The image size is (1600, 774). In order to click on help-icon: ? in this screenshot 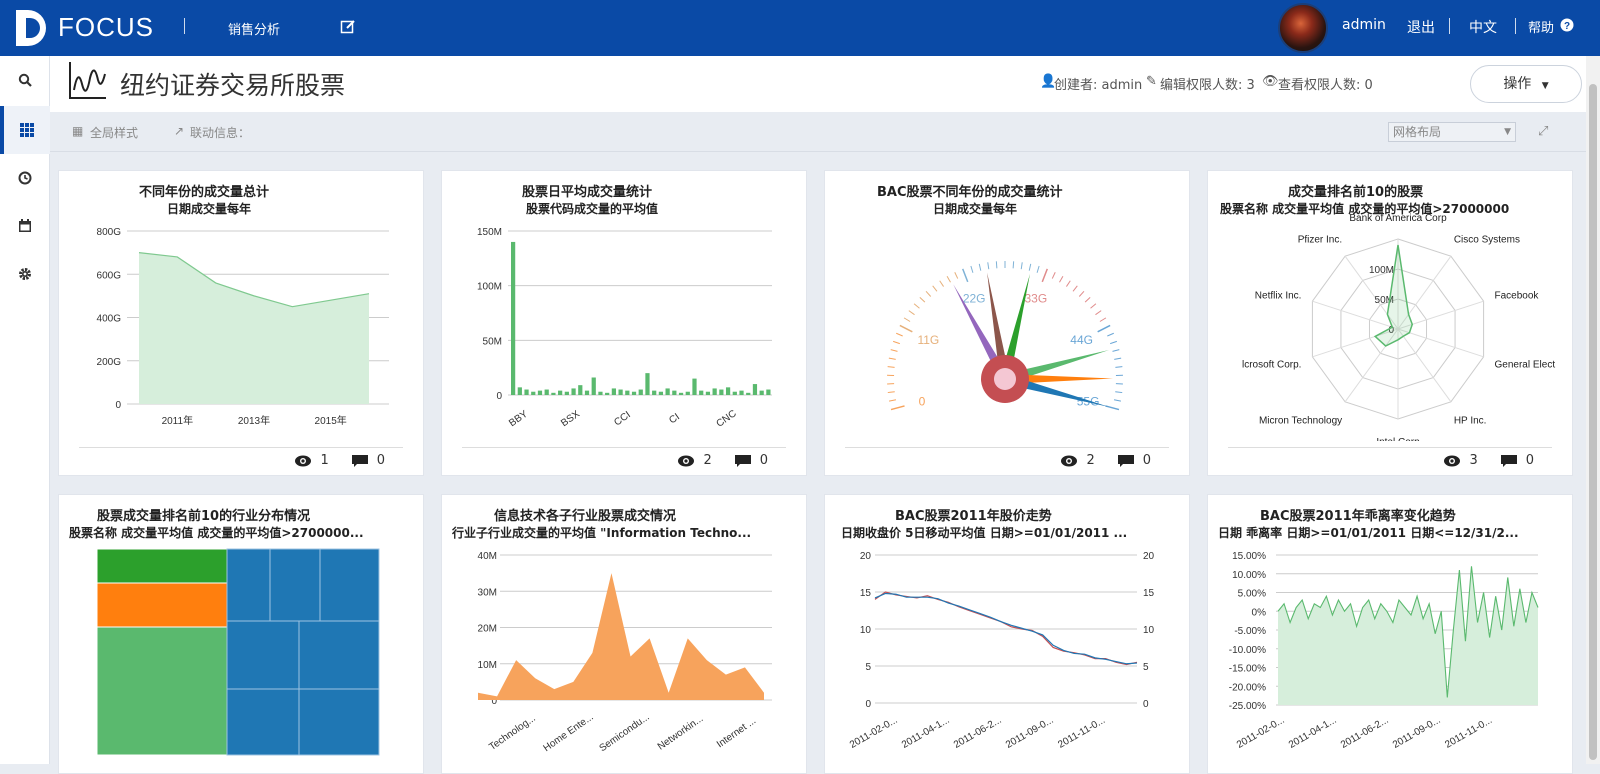, I will do `click(1567, 25)`.